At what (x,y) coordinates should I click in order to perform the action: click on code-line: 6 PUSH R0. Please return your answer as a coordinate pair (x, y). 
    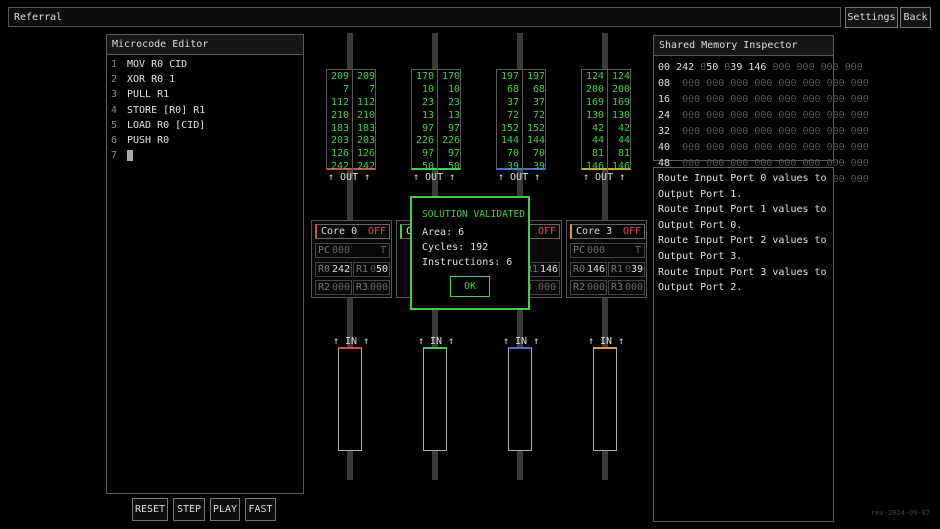
    Looking at the image, I should click on (158, 140).